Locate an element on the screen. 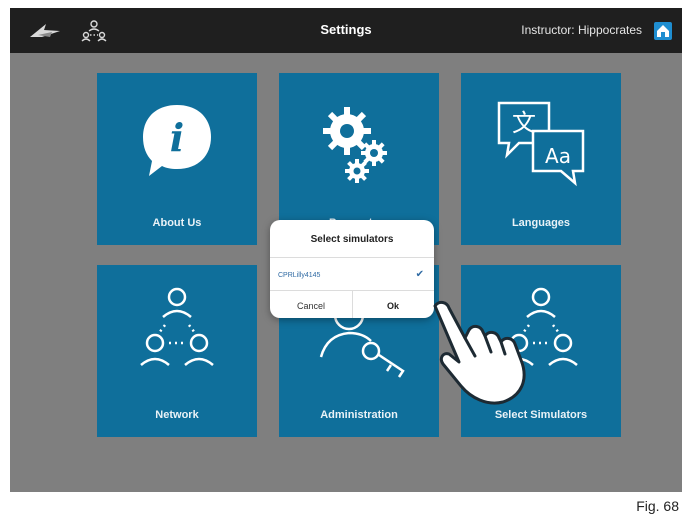 The image size is (691, 518). svg-text: i is located at coordinates (177, 137).